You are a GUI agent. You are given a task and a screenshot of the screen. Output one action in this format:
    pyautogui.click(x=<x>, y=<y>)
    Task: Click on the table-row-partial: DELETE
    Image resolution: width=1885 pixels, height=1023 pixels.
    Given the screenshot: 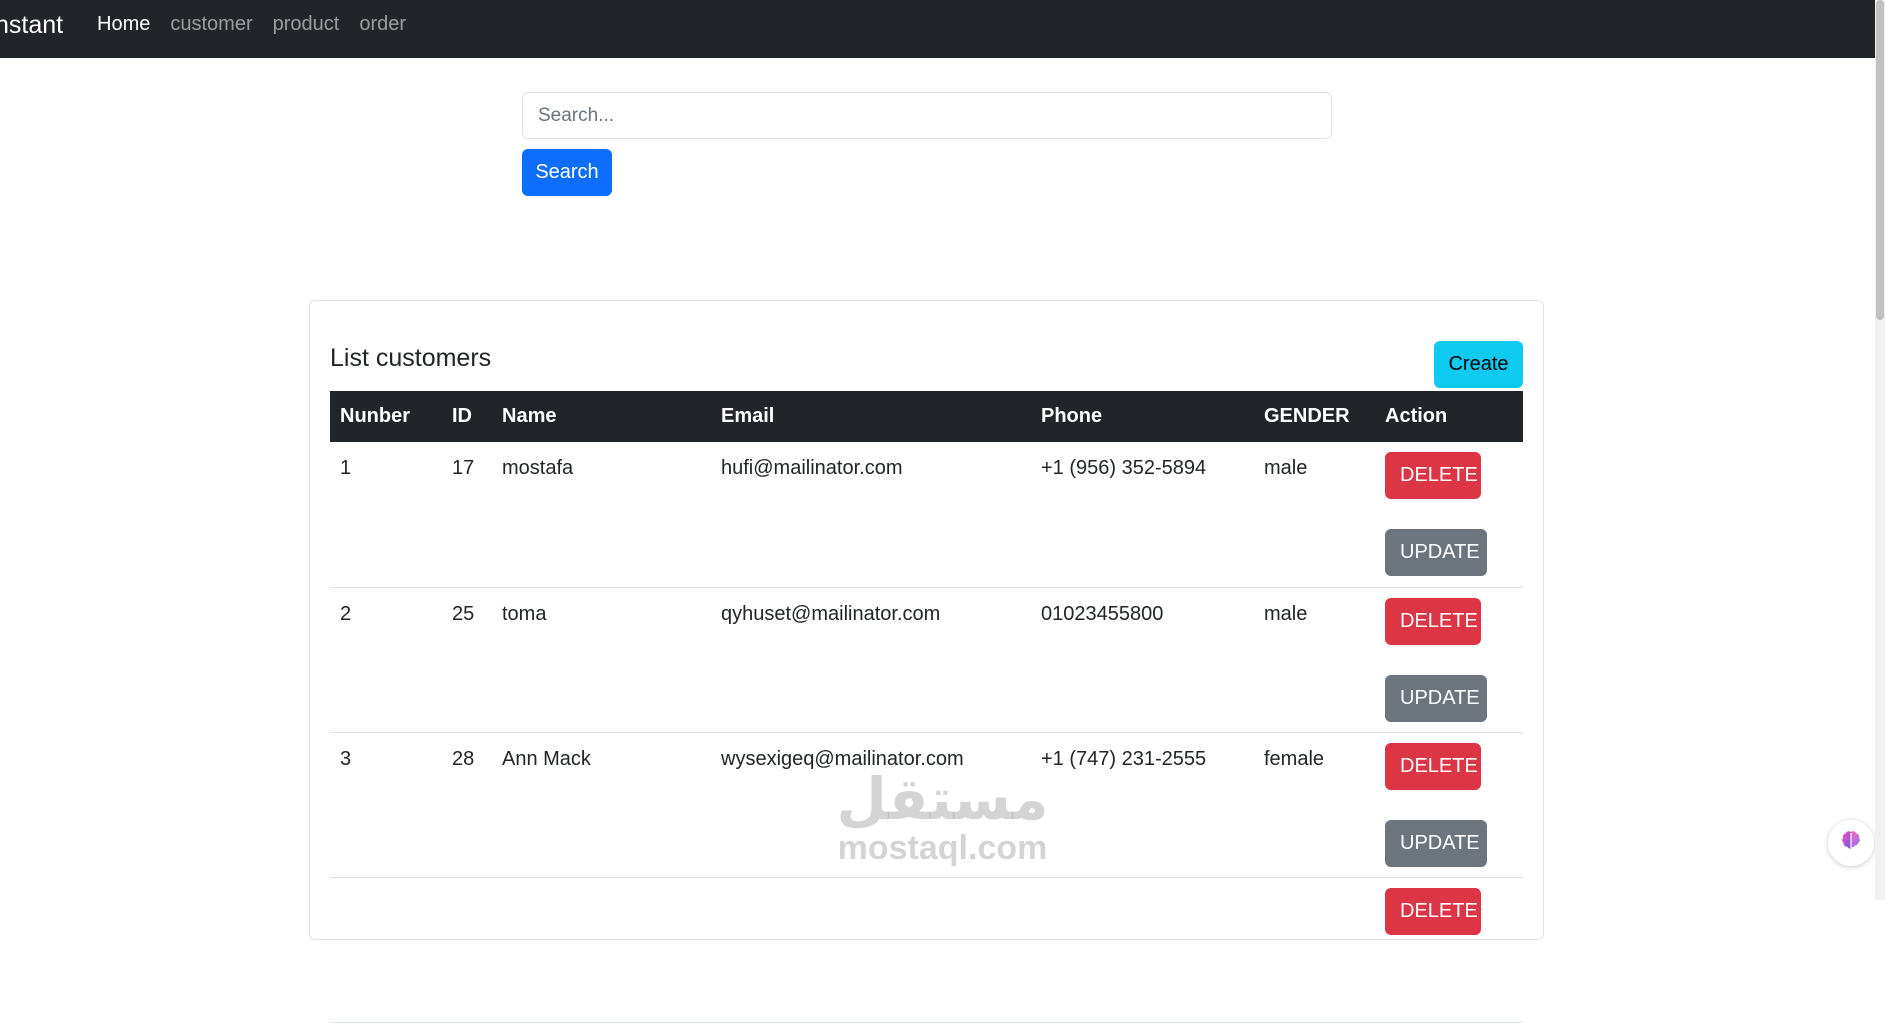 What is the action you would take?
    pyautogui.click(x=926, y=950)
    